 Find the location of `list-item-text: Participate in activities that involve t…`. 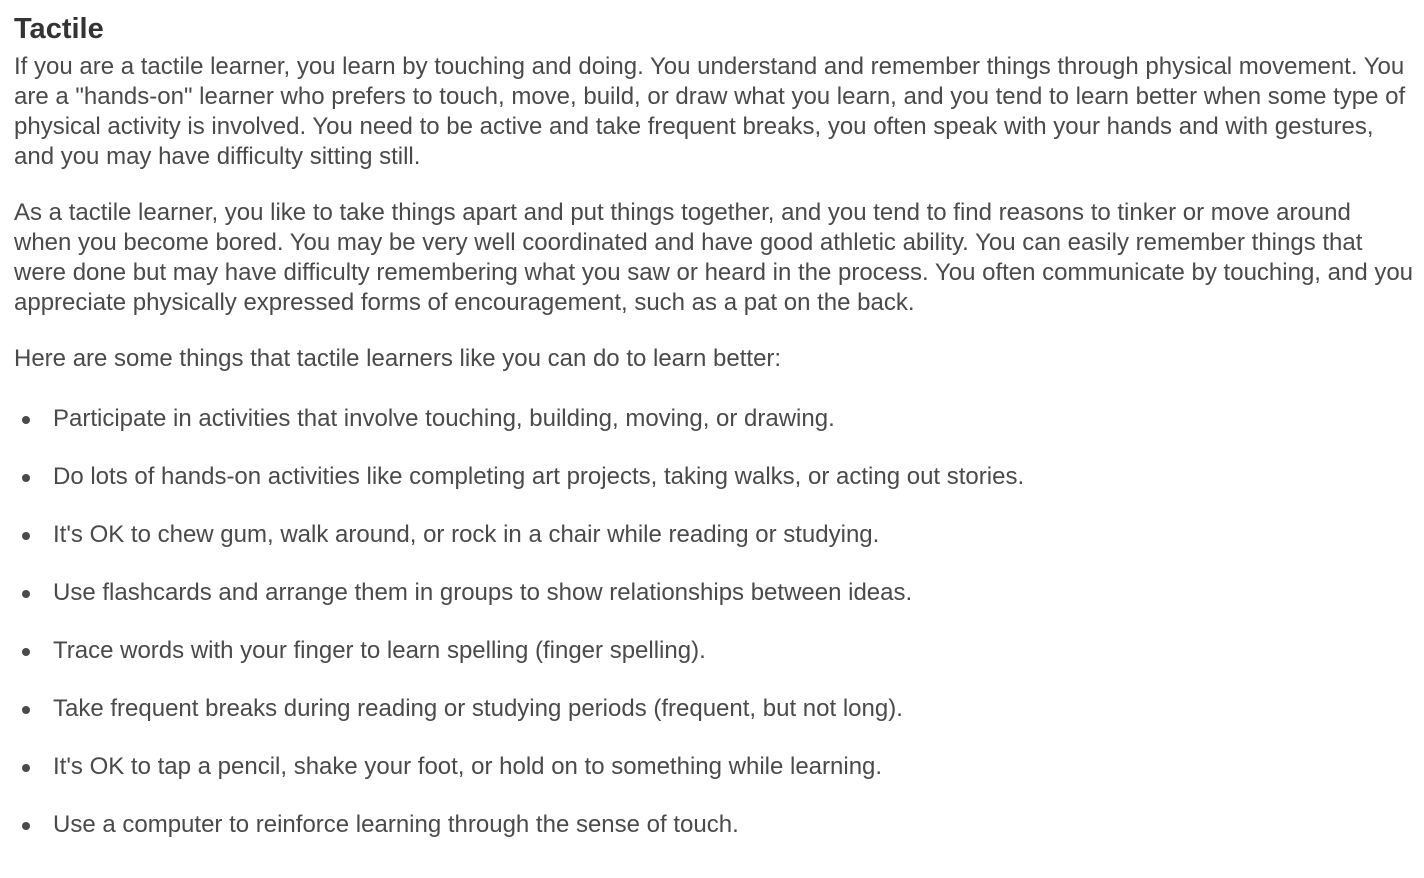

list-item-text: Participate in activities that involve t… is located at coordinates (444, 418).